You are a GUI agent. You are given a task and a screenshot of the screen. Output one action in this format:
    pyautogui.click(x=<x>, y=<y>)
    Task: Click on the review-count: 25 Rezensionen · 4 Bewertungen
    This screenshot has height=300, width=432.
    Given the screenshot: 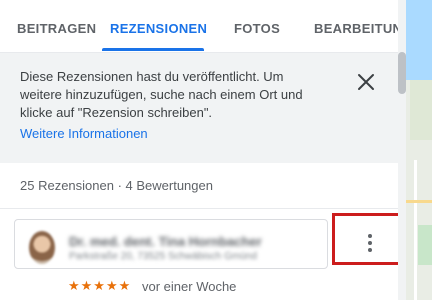 What is the action you would take?
    pyautogui.click(x=116, y=185)
    